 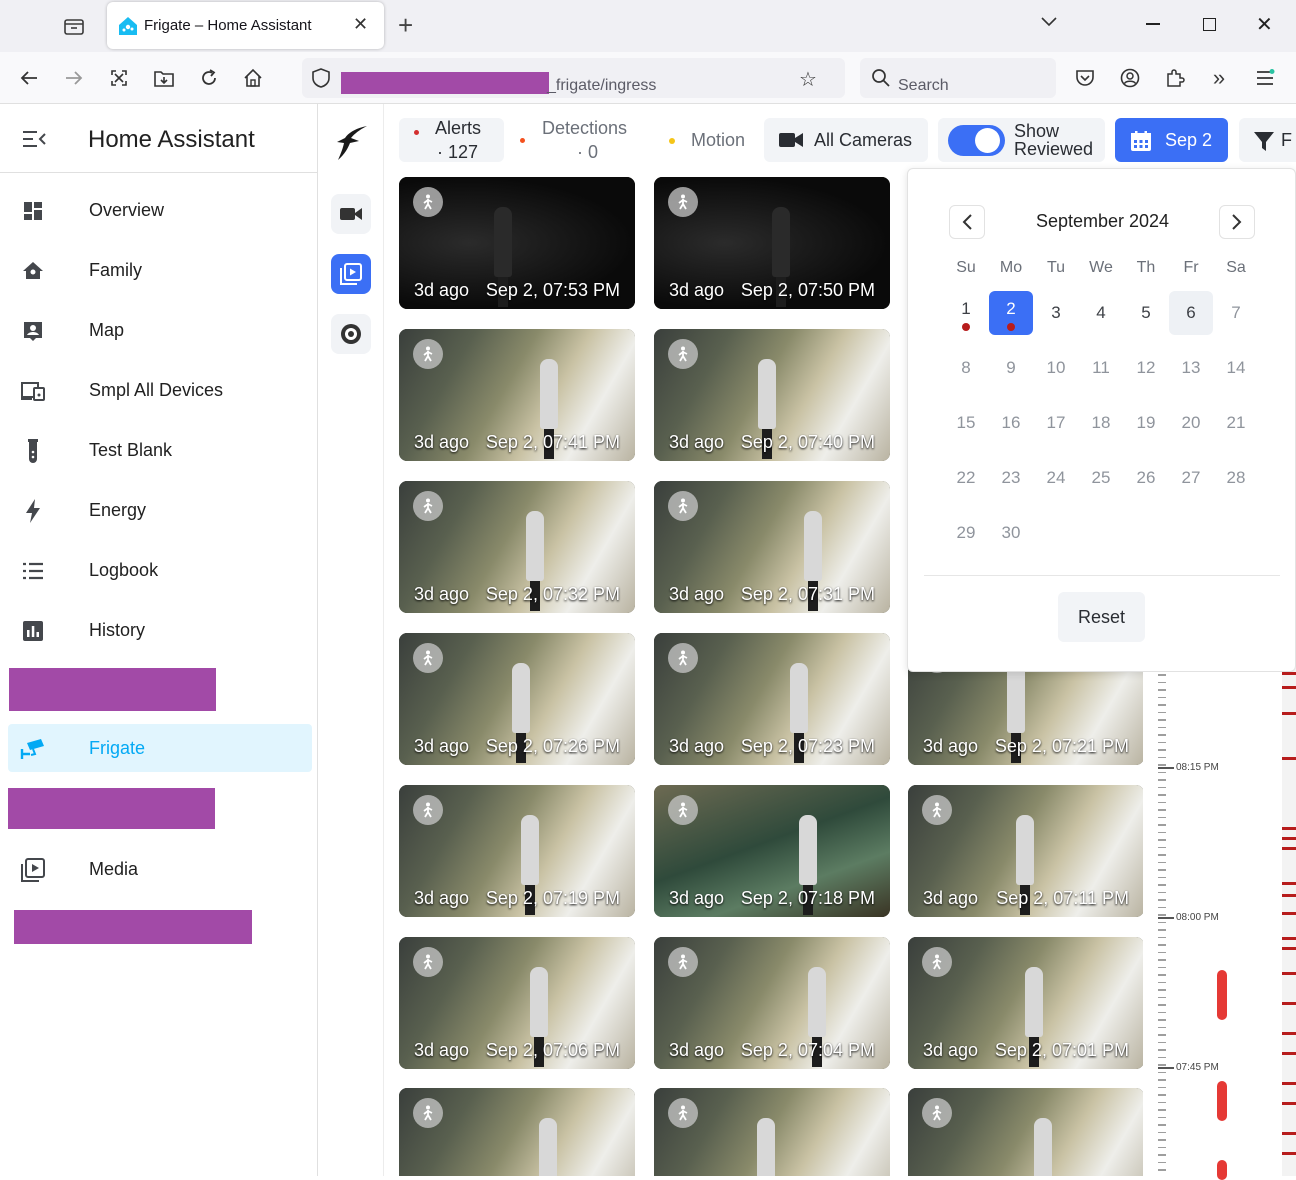 I want to click on review-card: 3d ago Sep 2, 07:26 PM, so click(x=517, y=699).